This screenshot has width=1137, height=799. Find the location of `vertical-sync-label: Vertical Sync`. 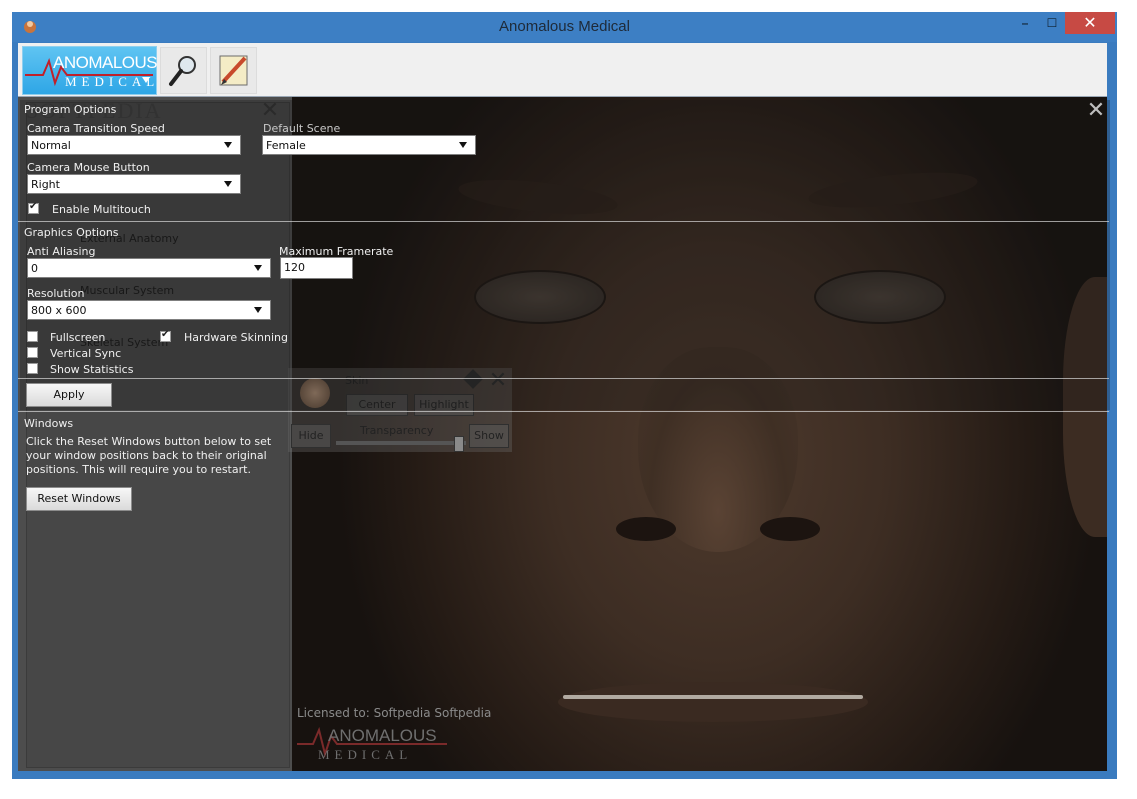

vertical-sync-label: Vertical Sync is located at coordinates (86, 353).